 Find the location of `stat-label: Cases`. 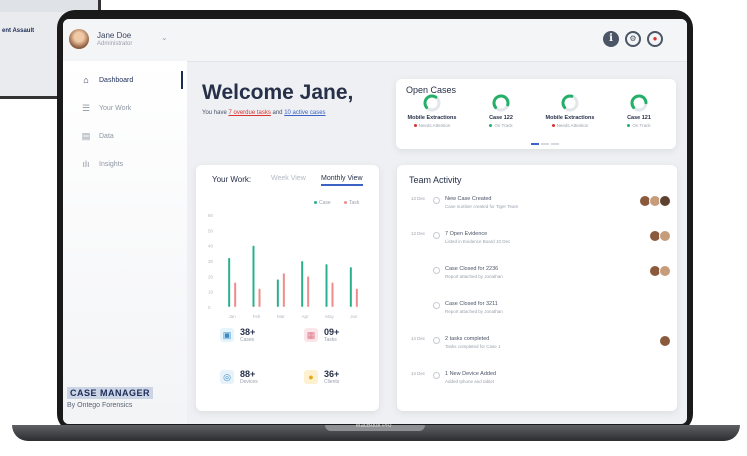

stat-label: Cases is located at coordinates (247, 340).